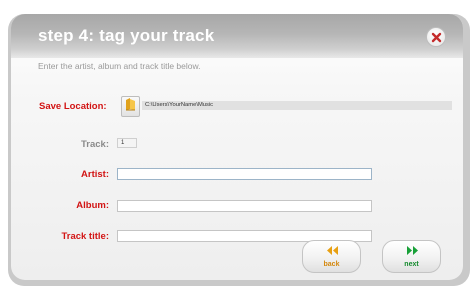 This screenshot has height=290, width=474. Describe the element at coordinates (411, 256) in the screenshot. I see `next-button: next` at that location.